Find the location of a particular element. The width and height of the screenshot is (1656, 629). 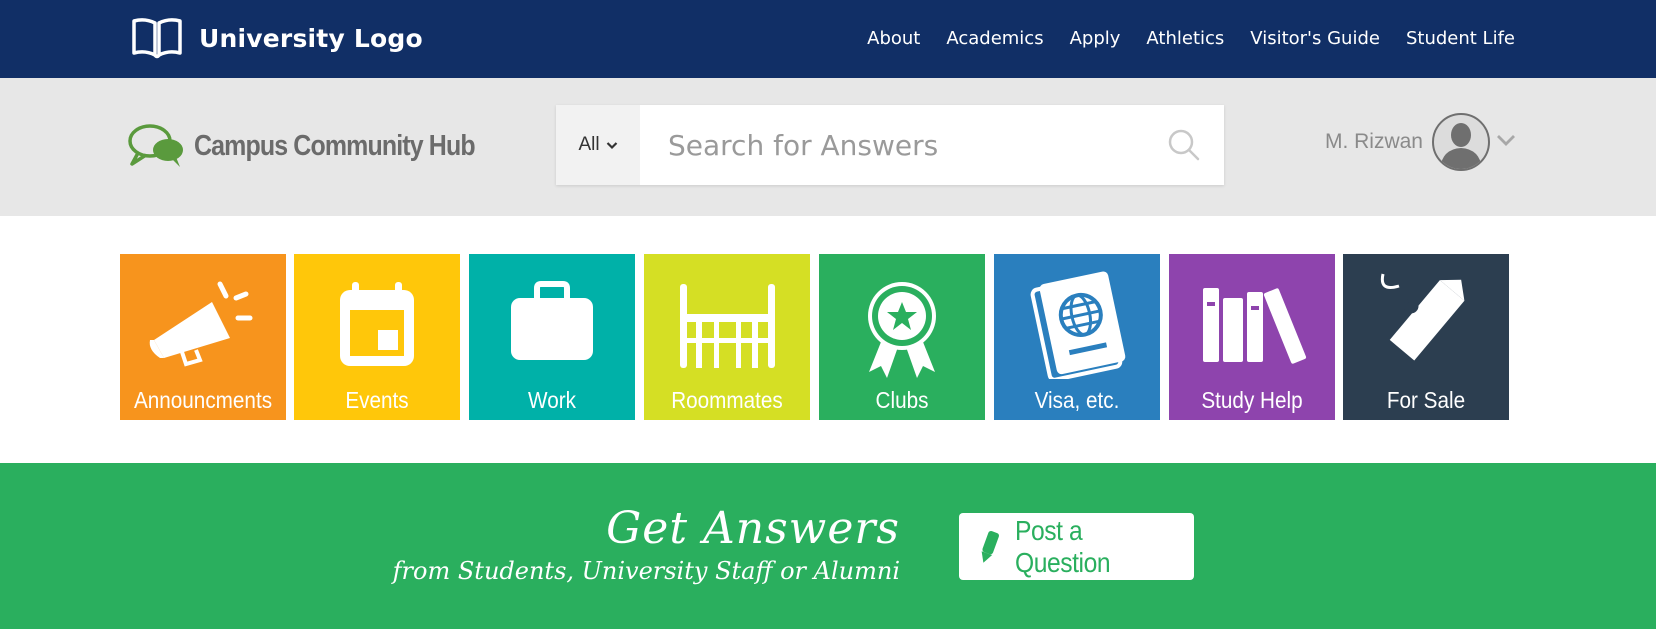

tile-announcements: Announcments is located at coordinates (203, 337).